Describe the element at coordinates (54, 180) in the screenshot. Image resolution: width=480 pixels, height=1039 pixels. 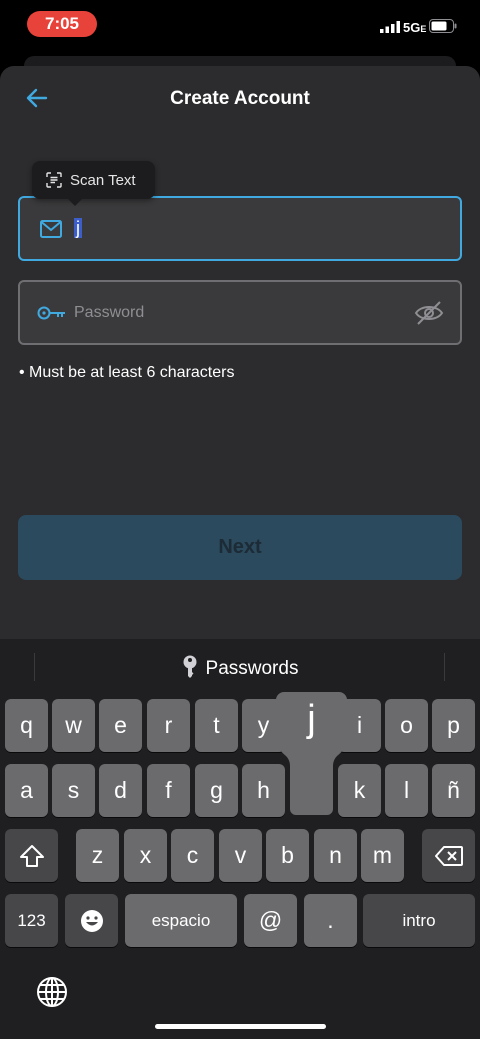
I see `scan-text-icon` at that location.